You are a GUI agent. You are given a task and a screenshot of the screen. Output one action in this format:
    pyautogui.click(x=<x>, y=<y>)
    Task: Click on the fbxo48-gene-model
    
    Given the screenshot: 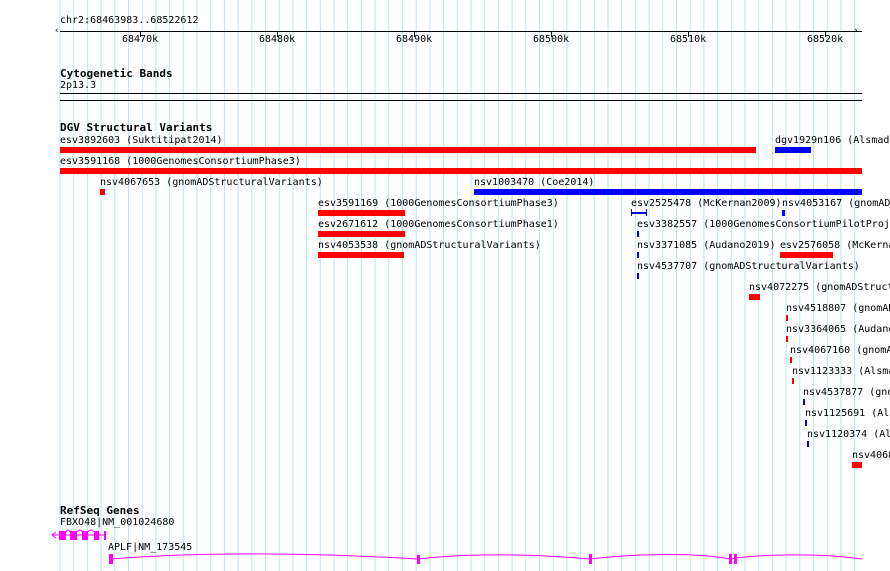 What is the action you would take?
    pyautogui.click(x=78, y=534)
    